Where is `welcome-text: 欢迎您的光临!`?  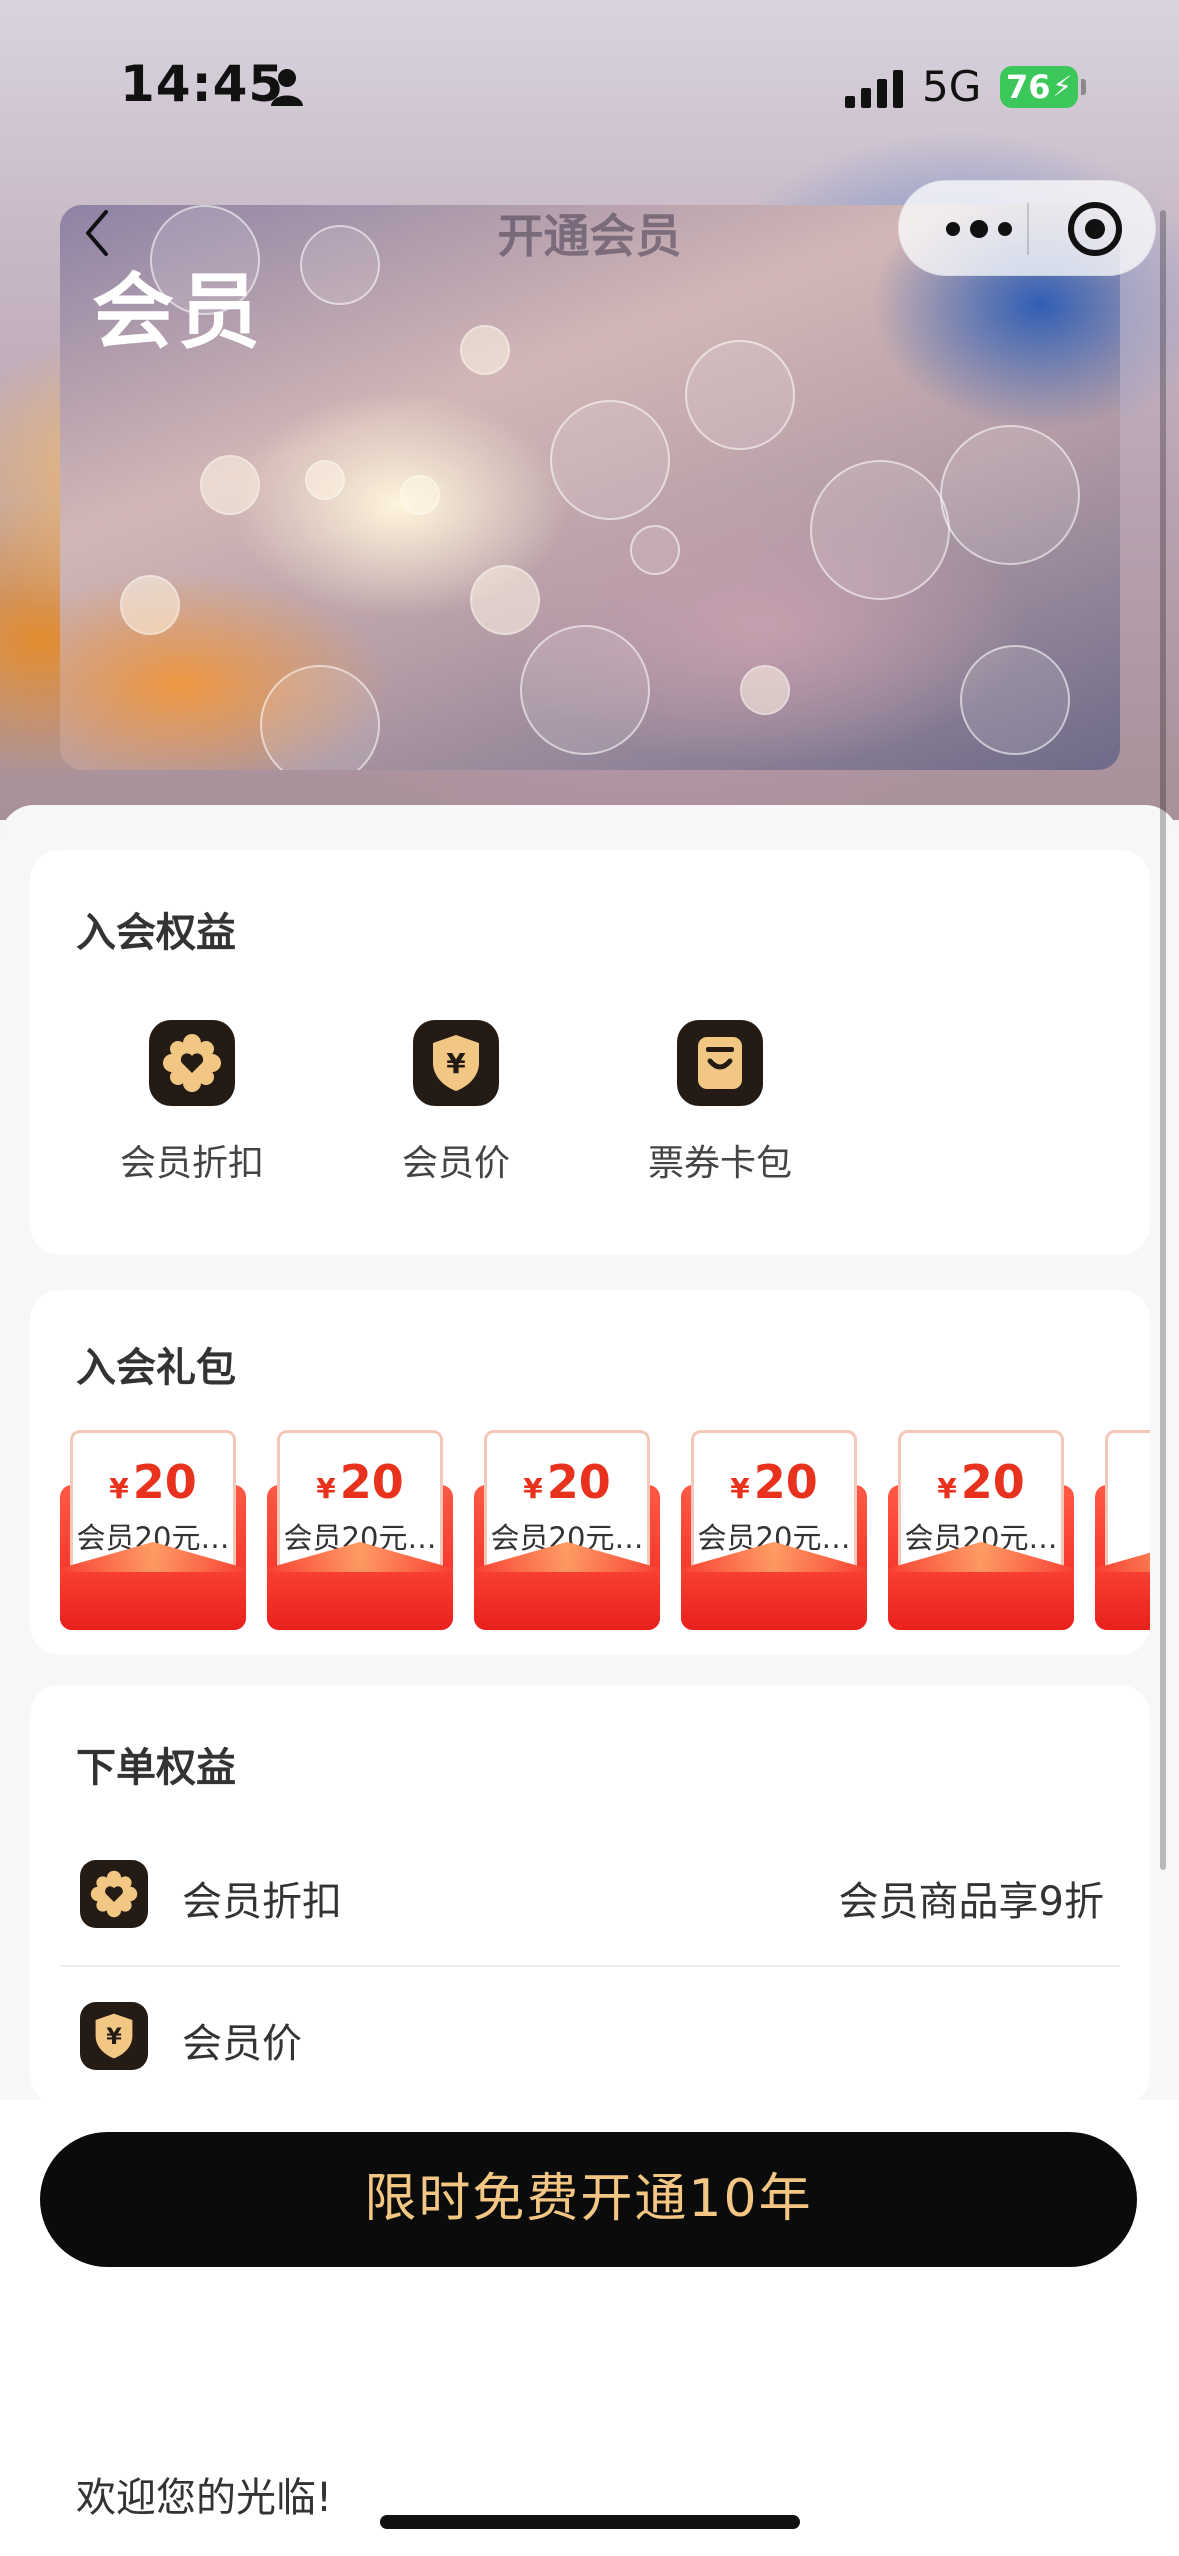
welcome-text: 欢迎您的光临! is located at coordinates (204, 2498).